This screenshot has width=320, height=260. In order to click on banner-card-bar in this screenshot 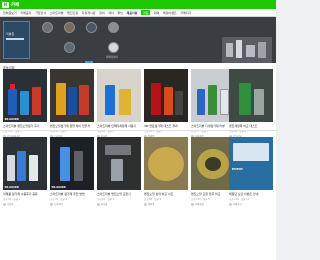, I will do `click(15, 39)`.